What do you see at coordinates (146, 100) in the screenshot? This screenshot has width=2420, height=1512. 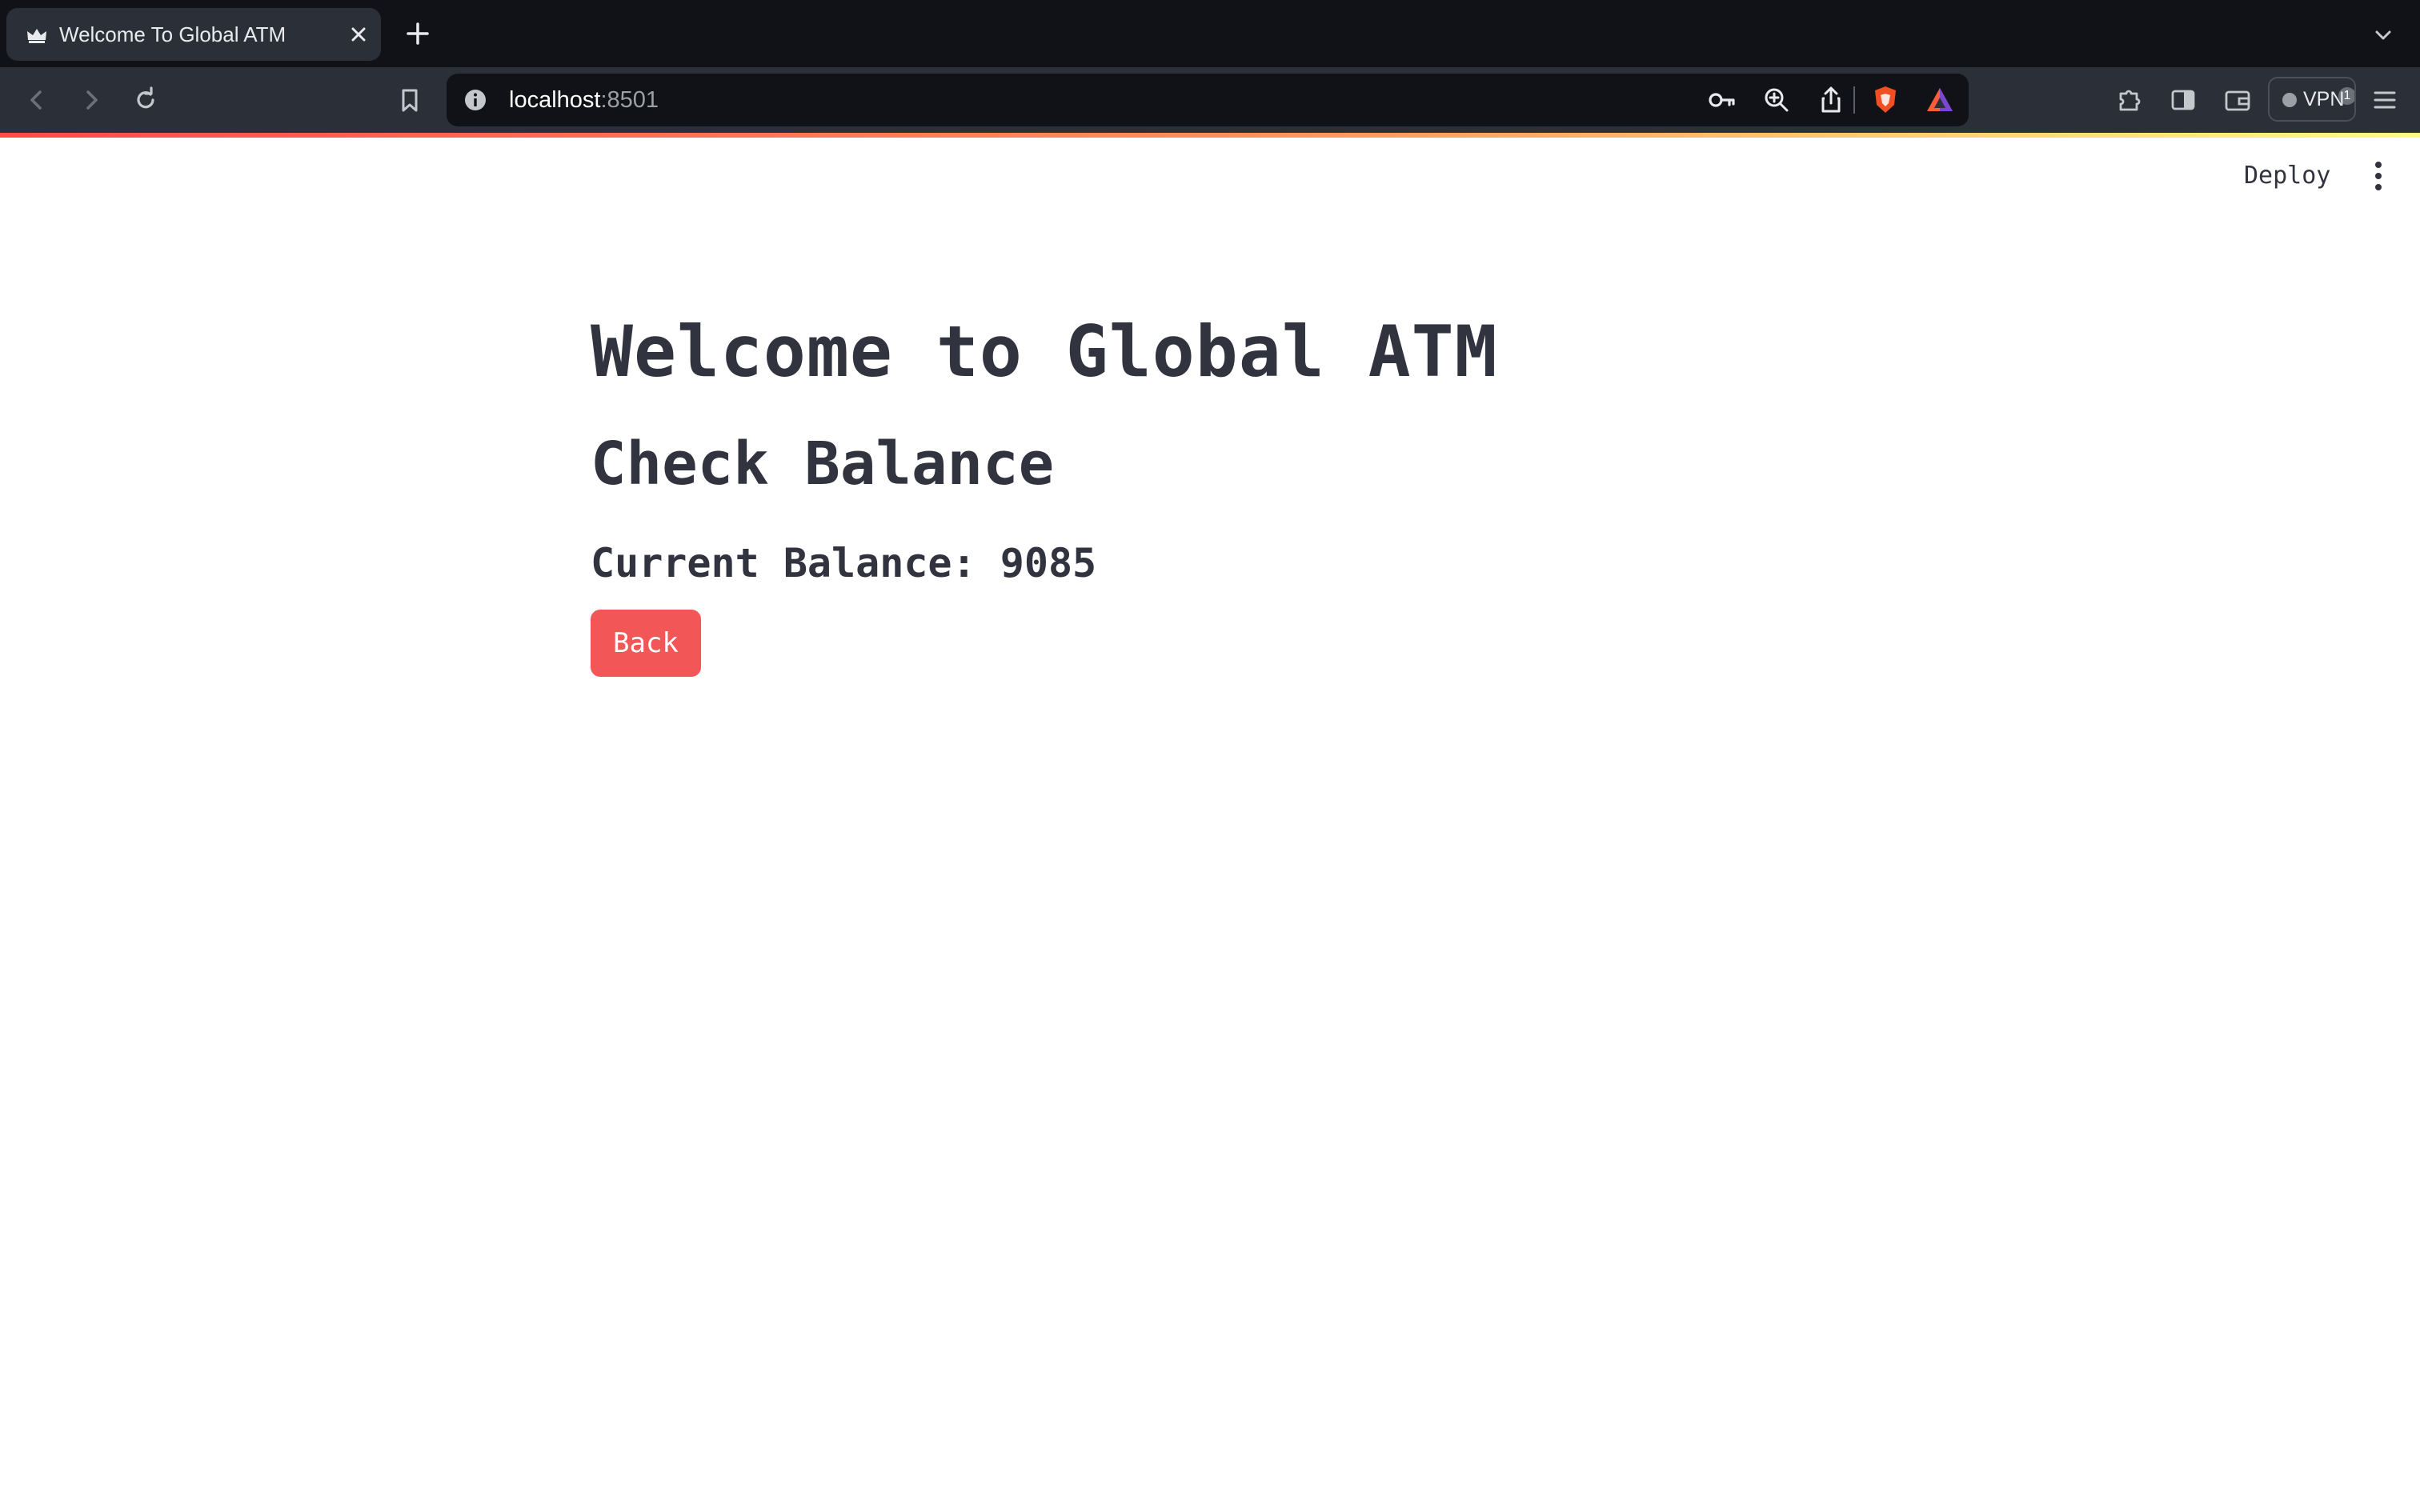 I see `reload-icon` at bounding box center [146, 100].